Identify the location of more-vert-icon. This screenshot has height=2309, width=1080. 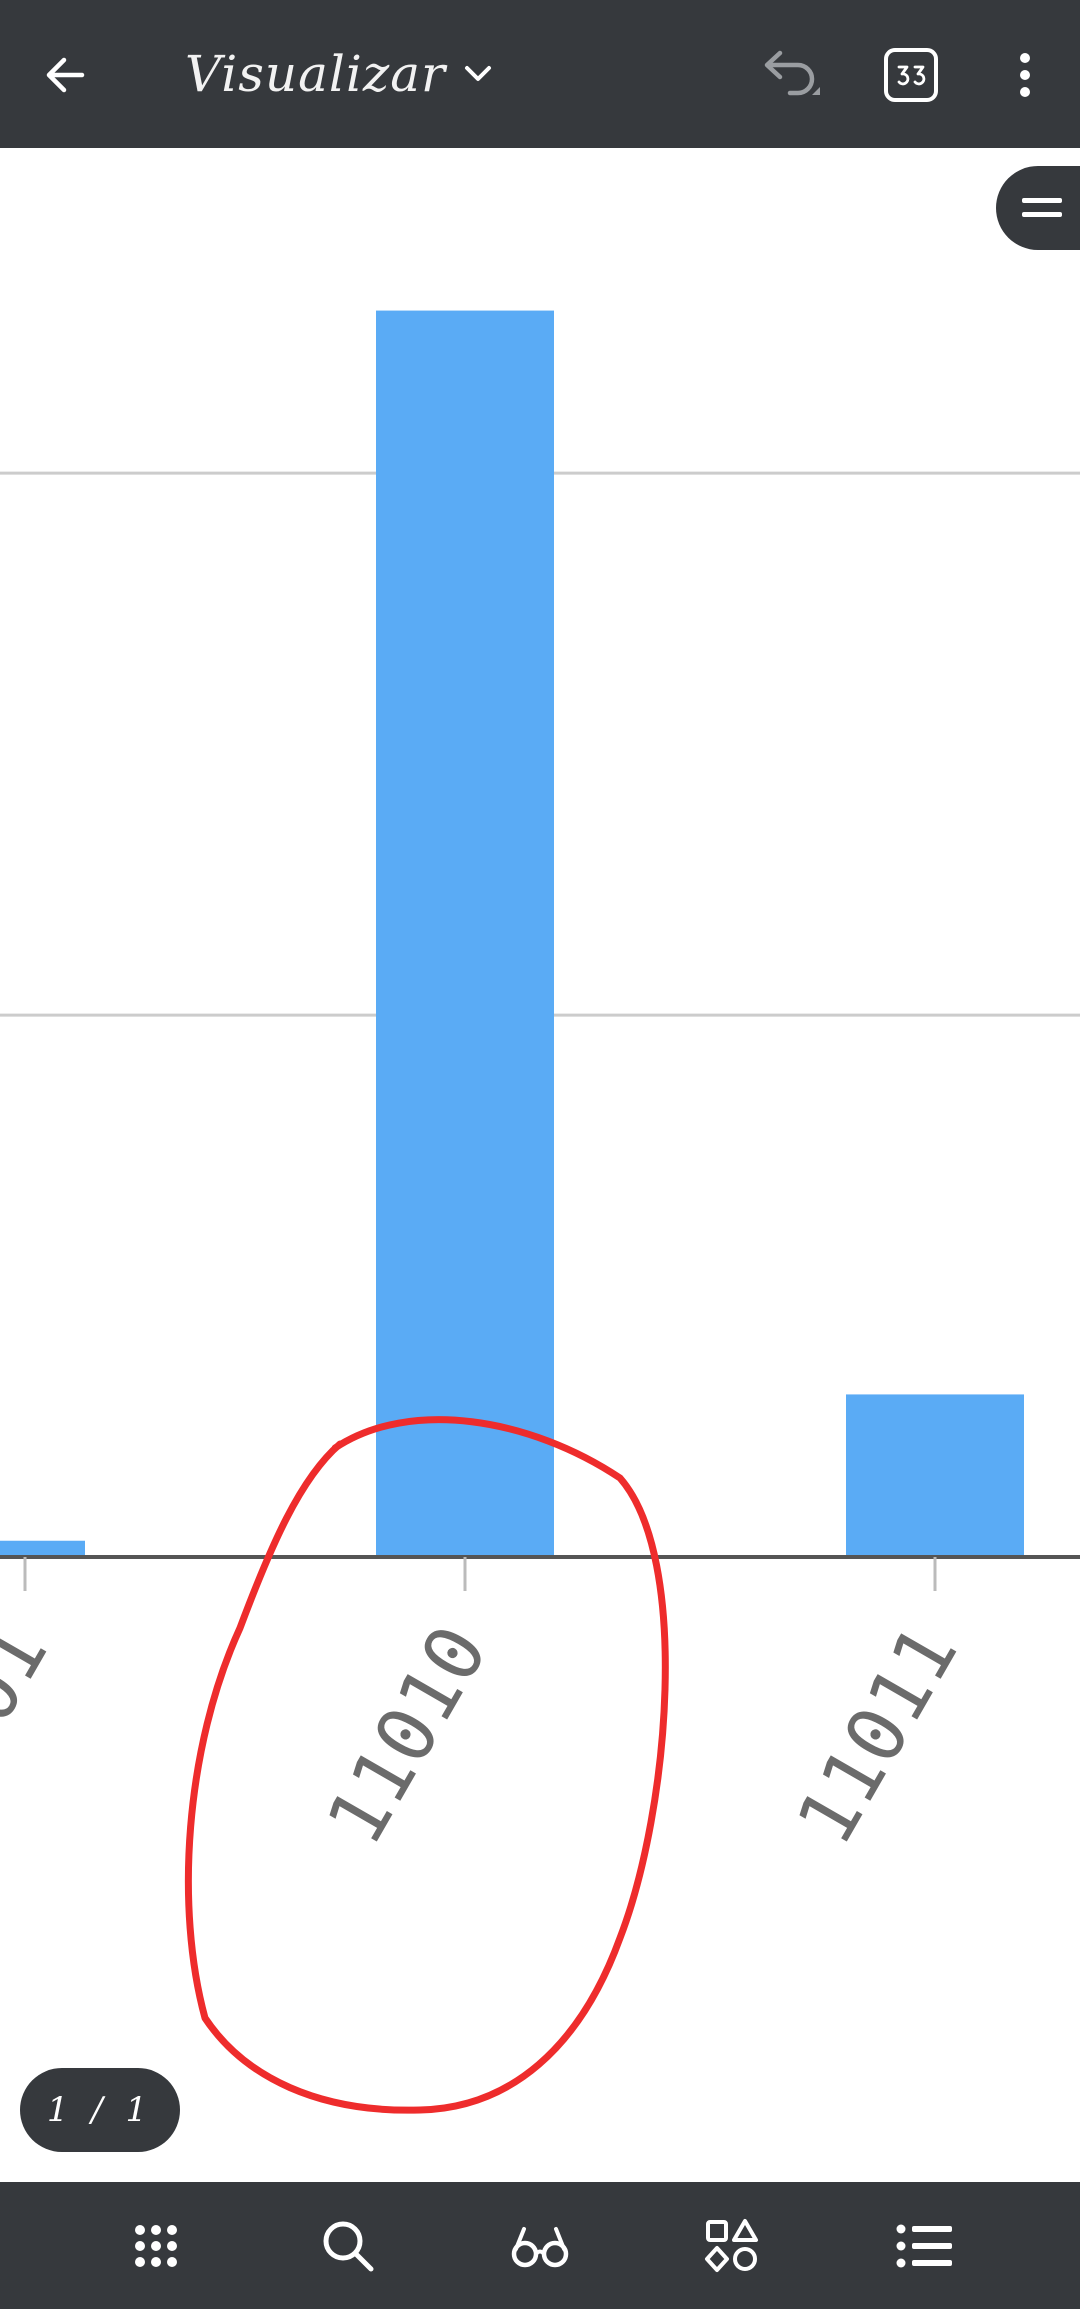
(1025, 75).